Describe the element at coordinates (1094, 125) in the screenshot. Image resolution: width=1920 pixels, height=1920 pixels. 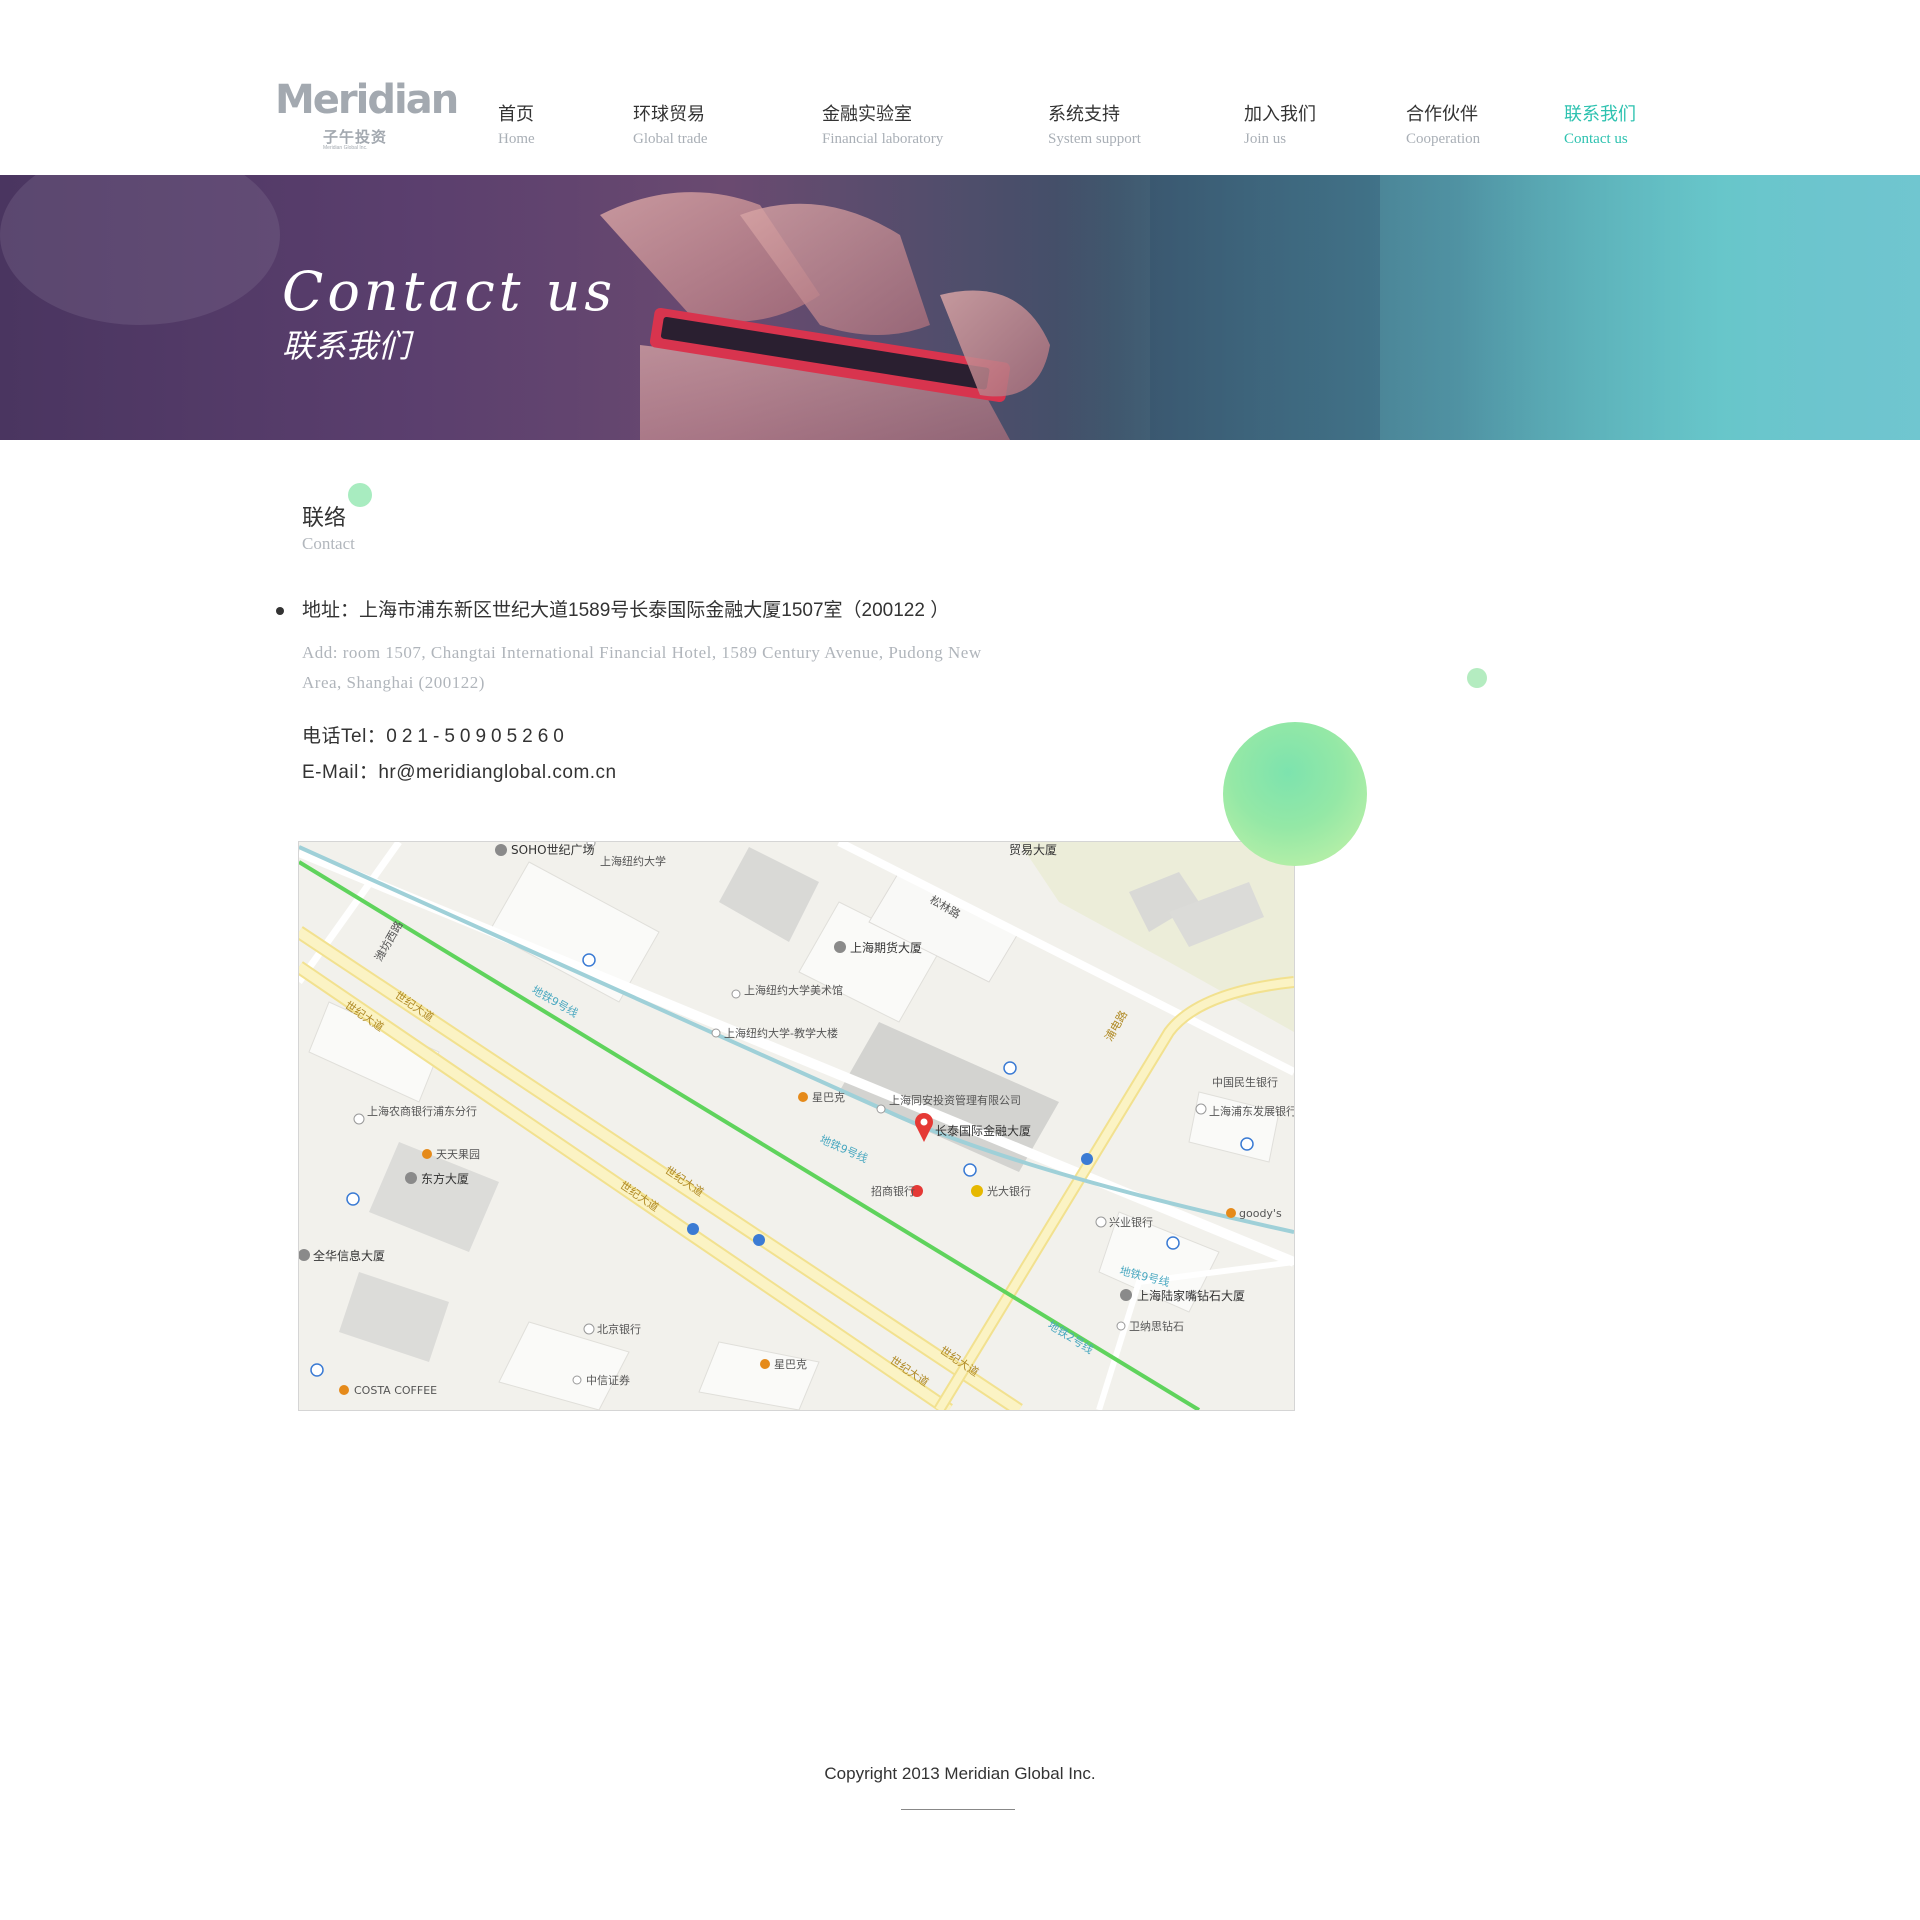
I see `nav-item-system-support: 系统支持 System support` at that location.